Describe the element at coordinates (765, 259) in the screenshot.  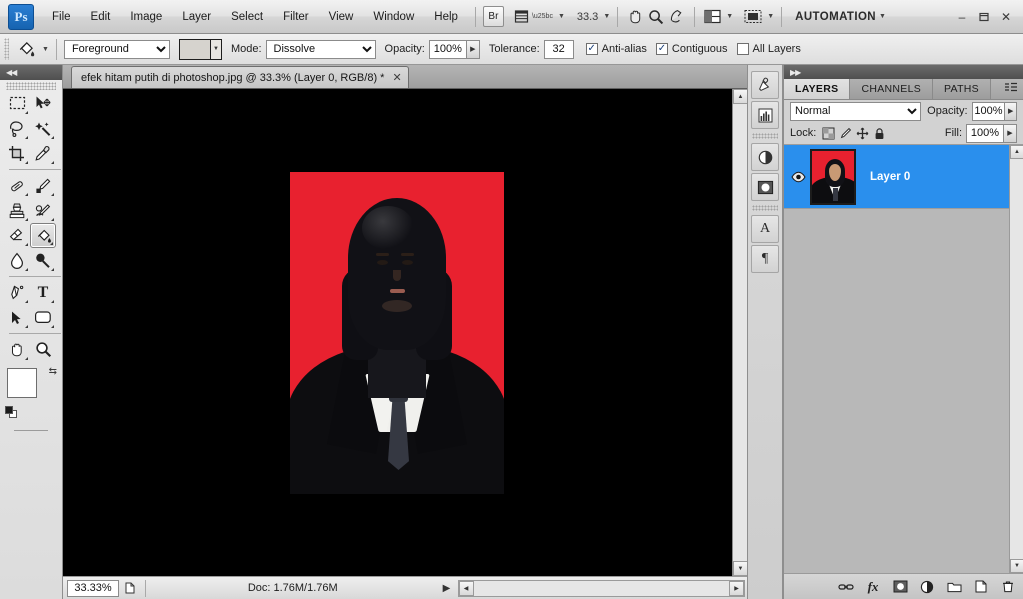
I see `paragraph-panel-icon: ¶` at that location.